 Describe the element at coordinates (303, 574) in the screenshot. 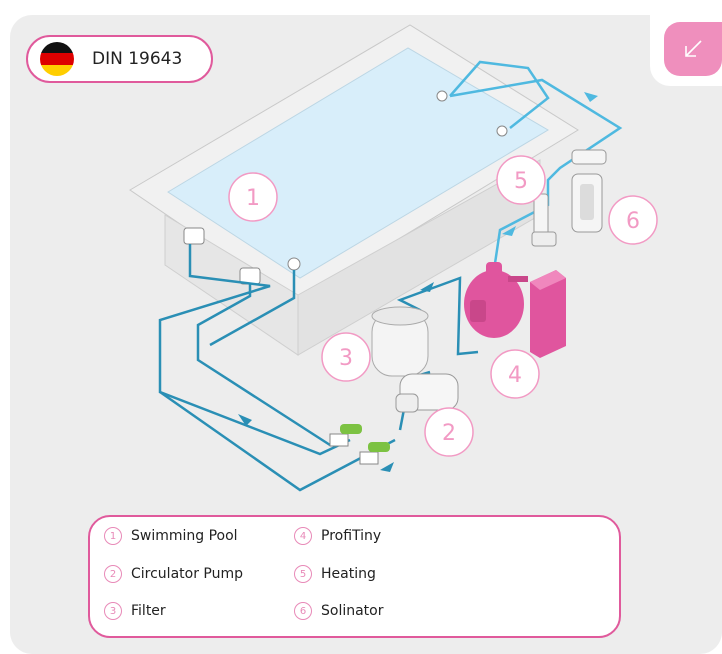

I see `legend-number: 5` at that location.